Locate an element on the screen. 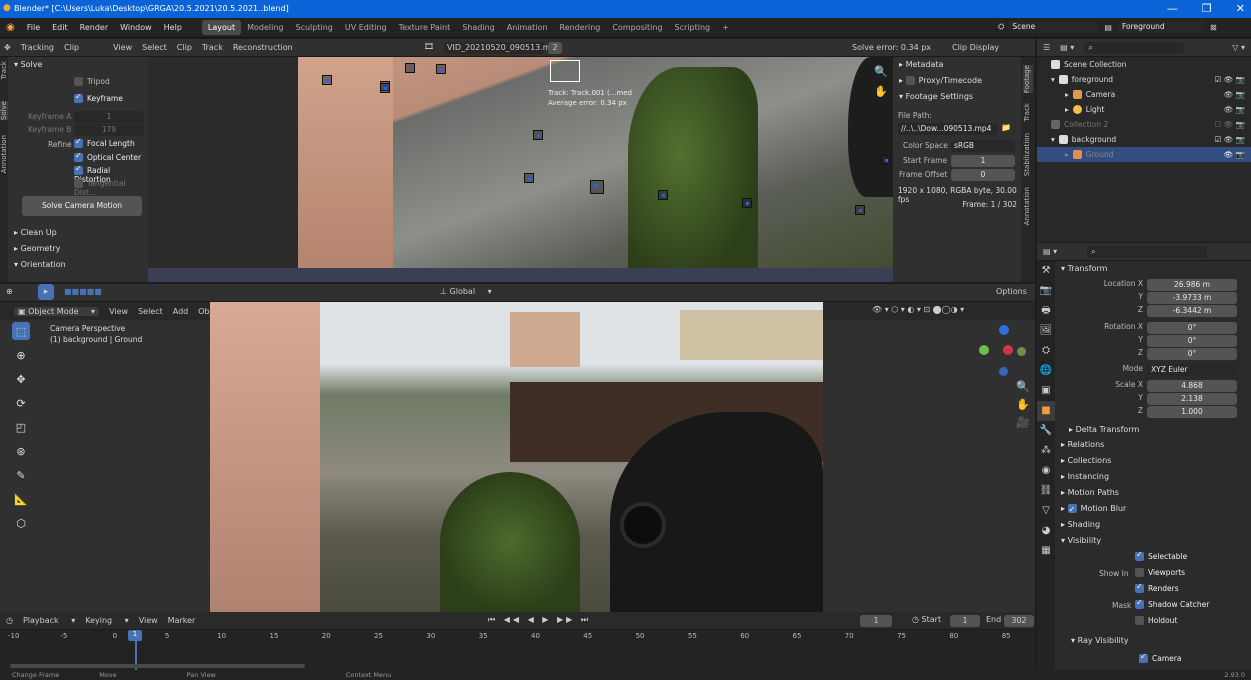 Image resolution: width=1251 pixels, height=680 pixels. menu-timeline-view: View is located at coordinates (148, 620).